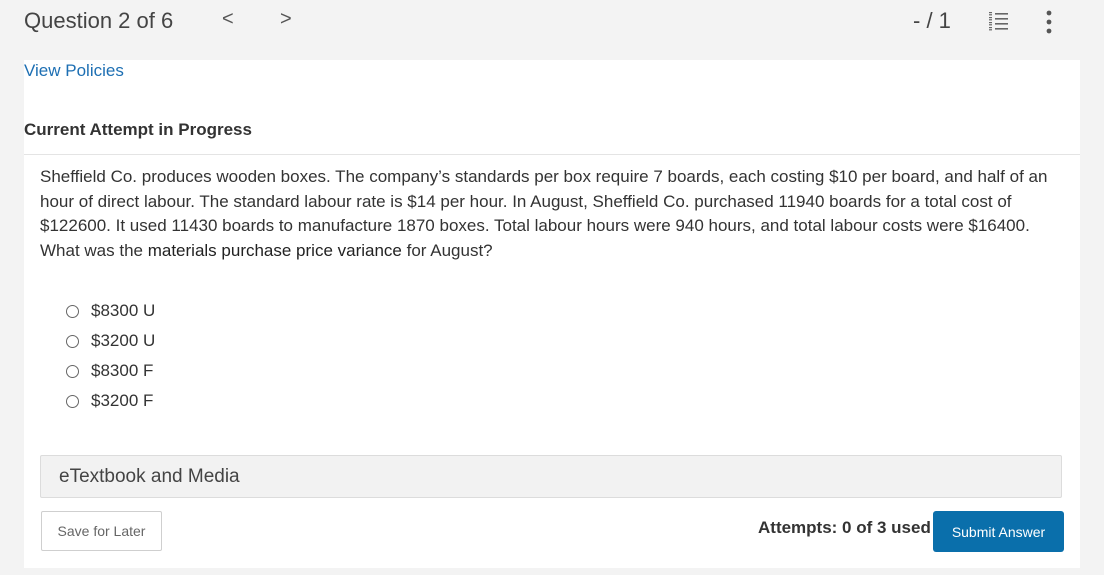  What do you see at coordinates (1049, 22) in the screenshot?
I see `vertical-ellipsis-icon` at bounding box center [1049, 22].